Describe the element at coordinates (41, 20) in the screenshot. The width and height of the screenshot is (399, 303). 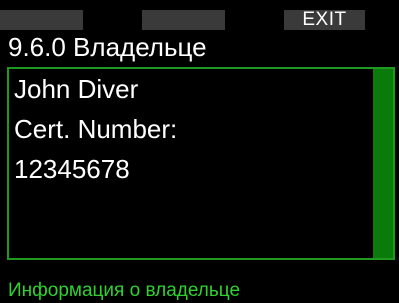
I see `softkey-left` at that location.